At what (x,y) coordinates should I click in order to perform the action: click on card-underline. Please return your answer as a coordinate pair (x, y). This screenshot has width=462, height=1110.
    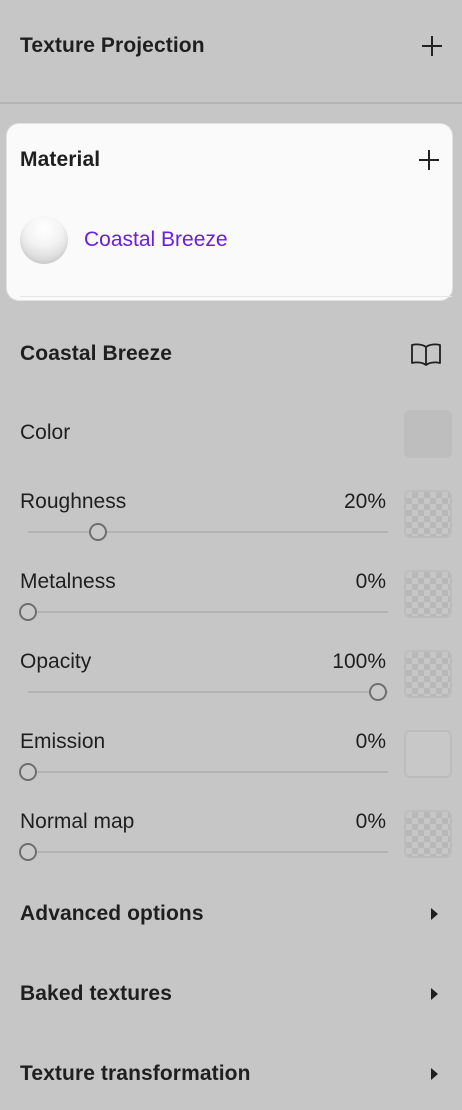
    Looking at the image, I should click on (236, 296).